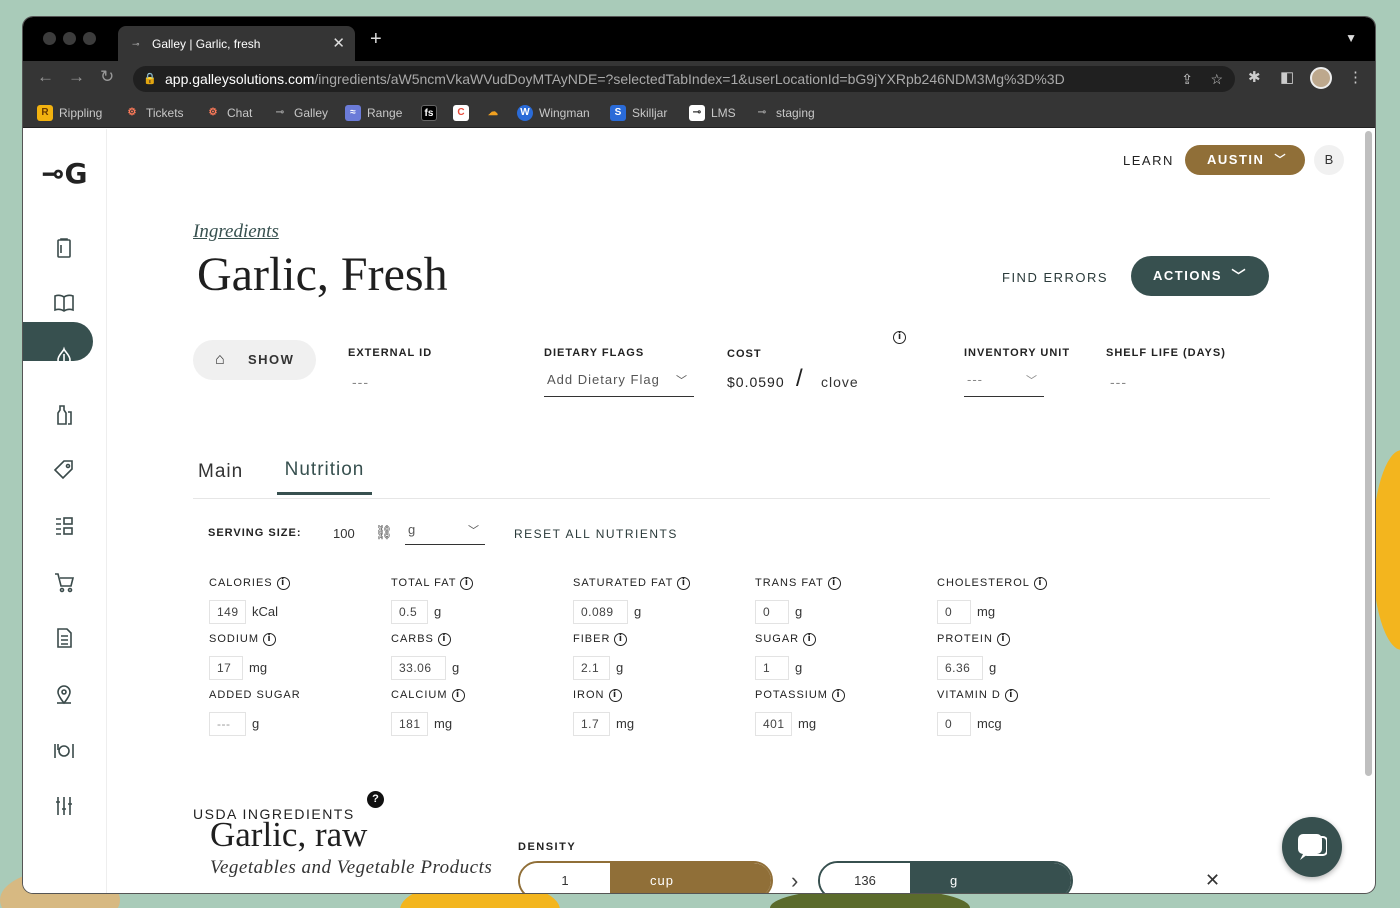 The width and height of the screenshot is (1400, 908). I want to click on cost-unit: clove, so click(840, 382).